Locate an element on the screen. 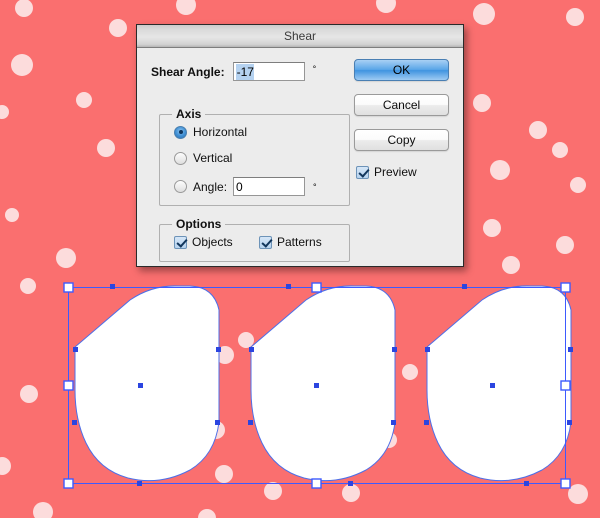  radio-axis-horizontal: Horizontal is located at coordinates (210, 132).